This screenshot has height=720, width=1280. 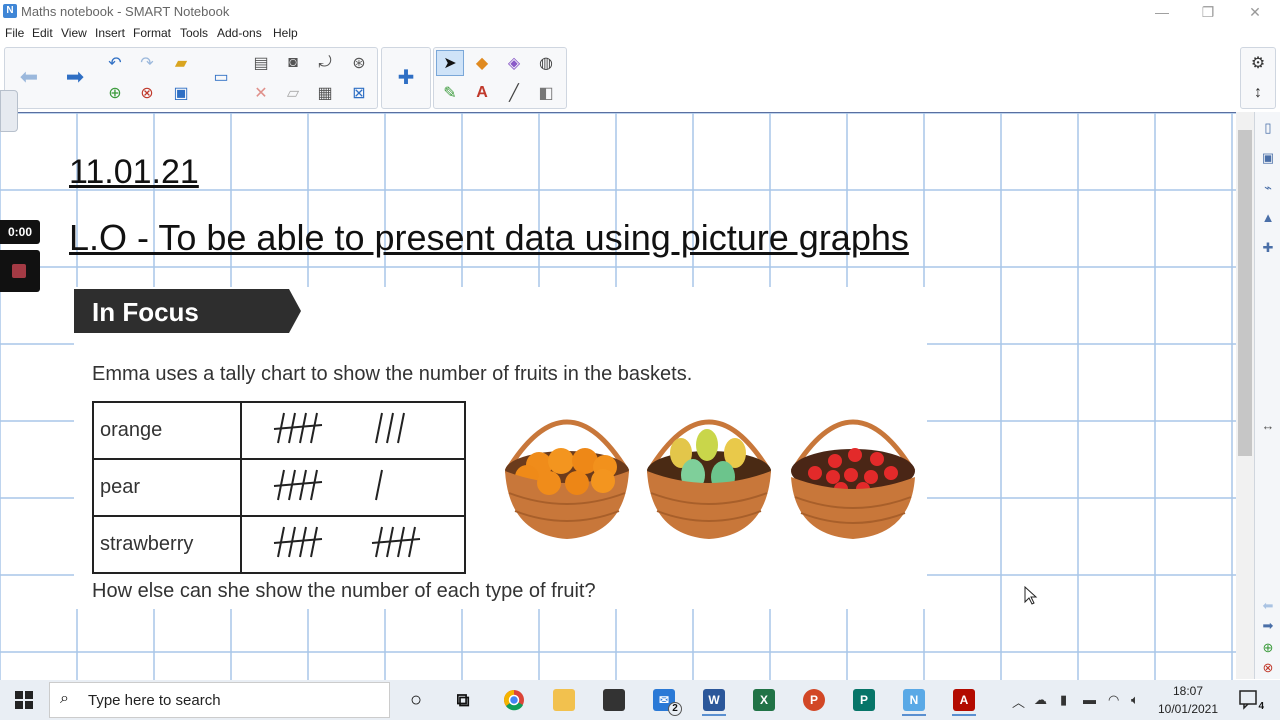 What do you see at coordinates (1268, 668) in the screenshot?
I see `delete-page-small-icon: ⊗` at bounding box center [1268, 668].